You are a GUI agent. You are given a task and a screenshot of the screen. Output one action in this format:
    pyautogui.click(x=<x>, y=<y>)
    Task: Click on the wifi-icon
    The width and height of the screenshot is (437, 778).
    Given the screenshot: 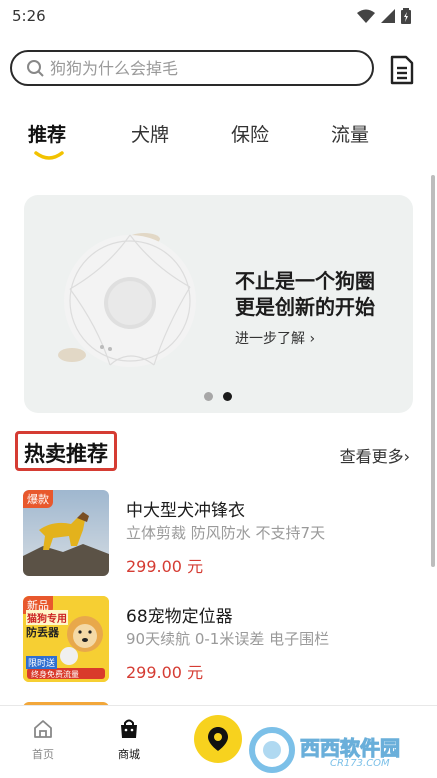 What is the action you would take?
    pyautogui.click(x=366, y=16)
    